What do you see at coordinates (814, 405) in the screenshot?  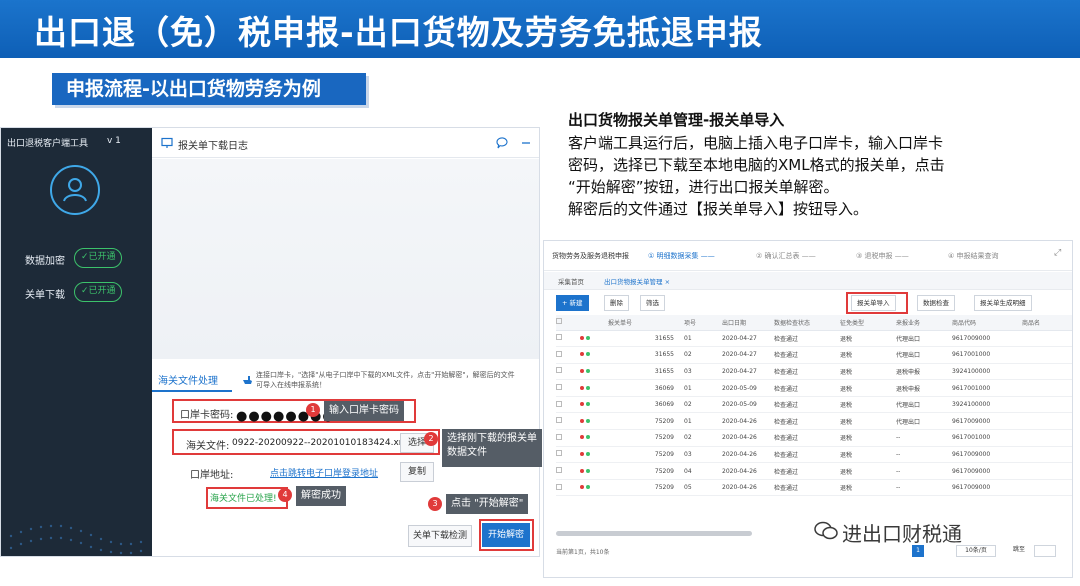 I see `table-row: 36069 02 2020-05-09 检查通过 退税 代理出口 3924100000` at bounding box center [814, 405].